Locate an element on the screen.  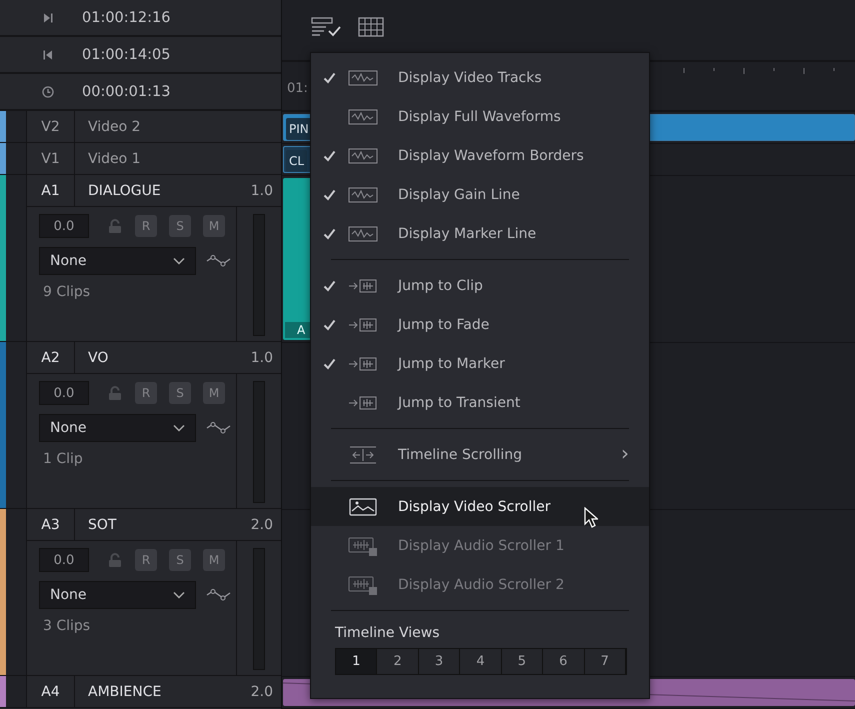
view-button: 7 is located at coordinates (605, 661).